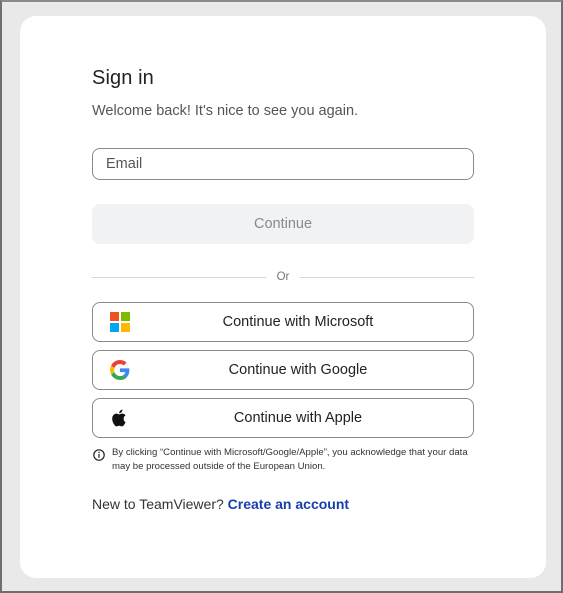 This screenshot has width=563, height=593. Describe the element at coordinates (158, 504) in the screenshot. I see `signup-prompt-text: New to TeamViewer?` at that location.